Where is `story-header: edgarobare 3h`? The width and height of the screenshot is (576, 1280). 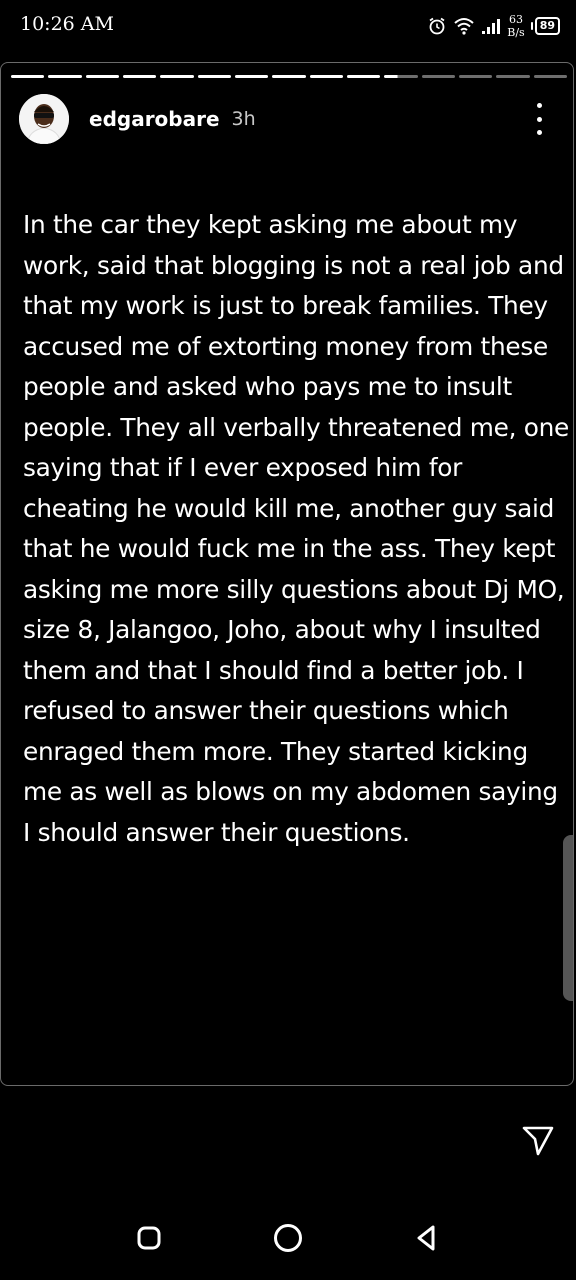
story-header: edgarobare 3h is located at coordinates (289, 119).